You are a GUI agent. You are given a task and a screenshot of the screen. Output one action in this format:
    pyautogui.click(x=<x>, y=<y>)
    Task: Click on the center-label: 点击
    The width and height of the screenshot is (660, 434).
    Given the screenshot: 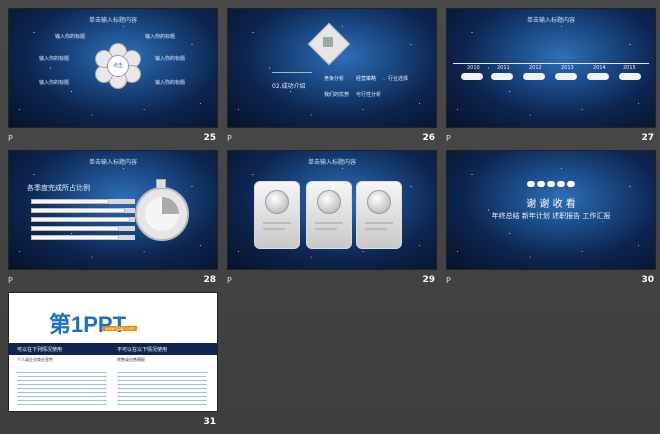 What is the action you would take?
    pyautogui.click(x=118, y=66)
    